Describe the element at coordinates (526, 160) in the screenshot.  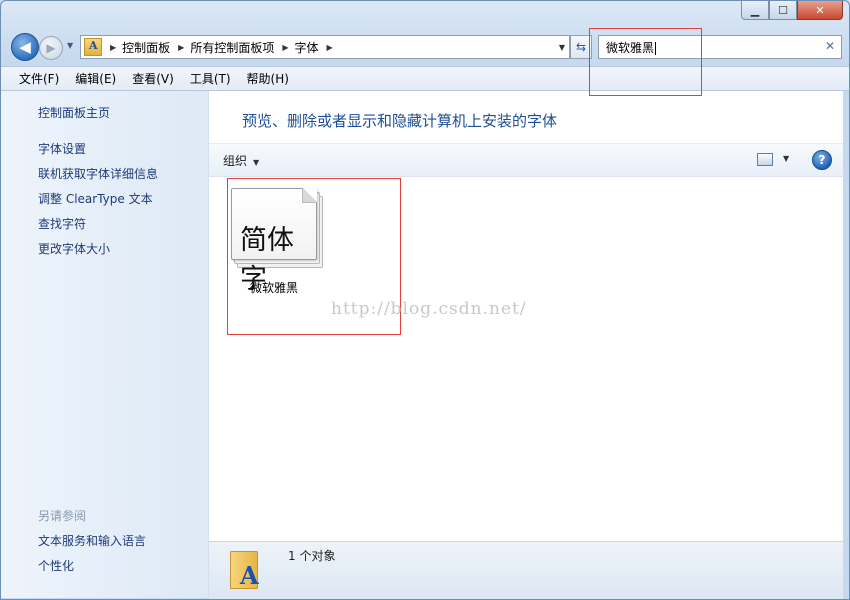
I see `command-bar: 组织 ▼ ▼ ?` at that location.